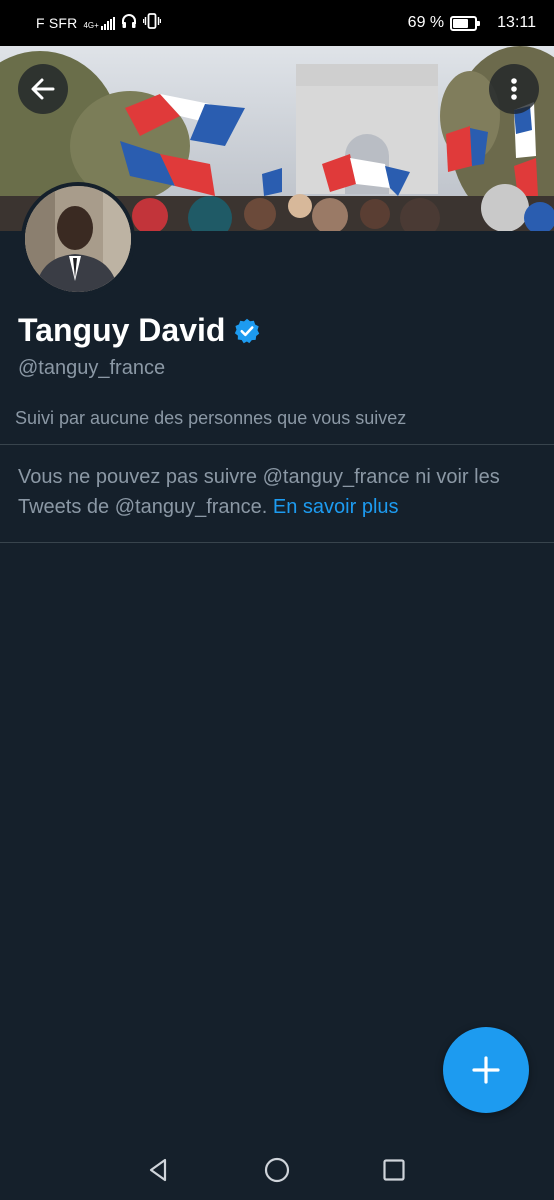  Describe the element at coordinates (92, 368) in the screenshot. I see `profile-handle: @tanguy_france` at that location.